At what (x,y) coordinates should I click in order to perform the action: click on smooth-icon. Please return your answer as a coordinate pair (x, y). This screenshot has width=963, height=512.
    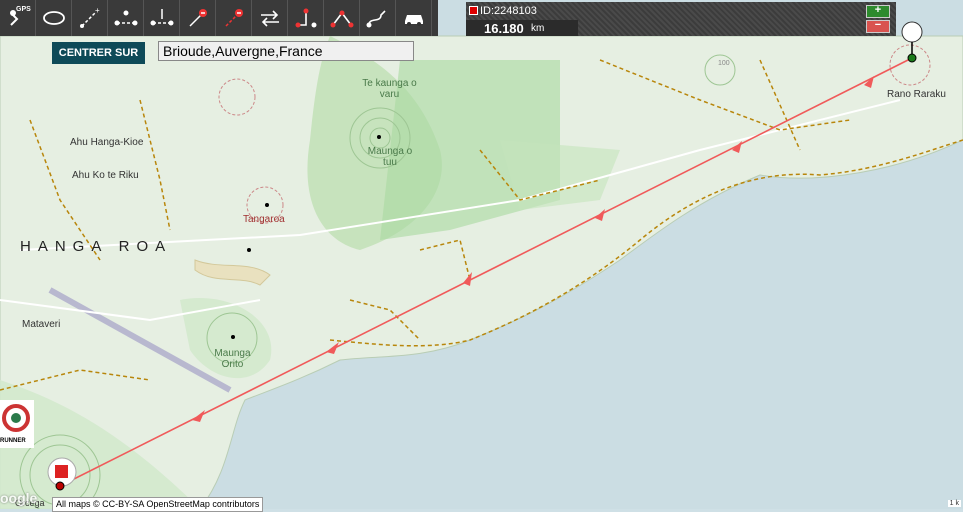
    Looking at the image, I should click on (376, 19).